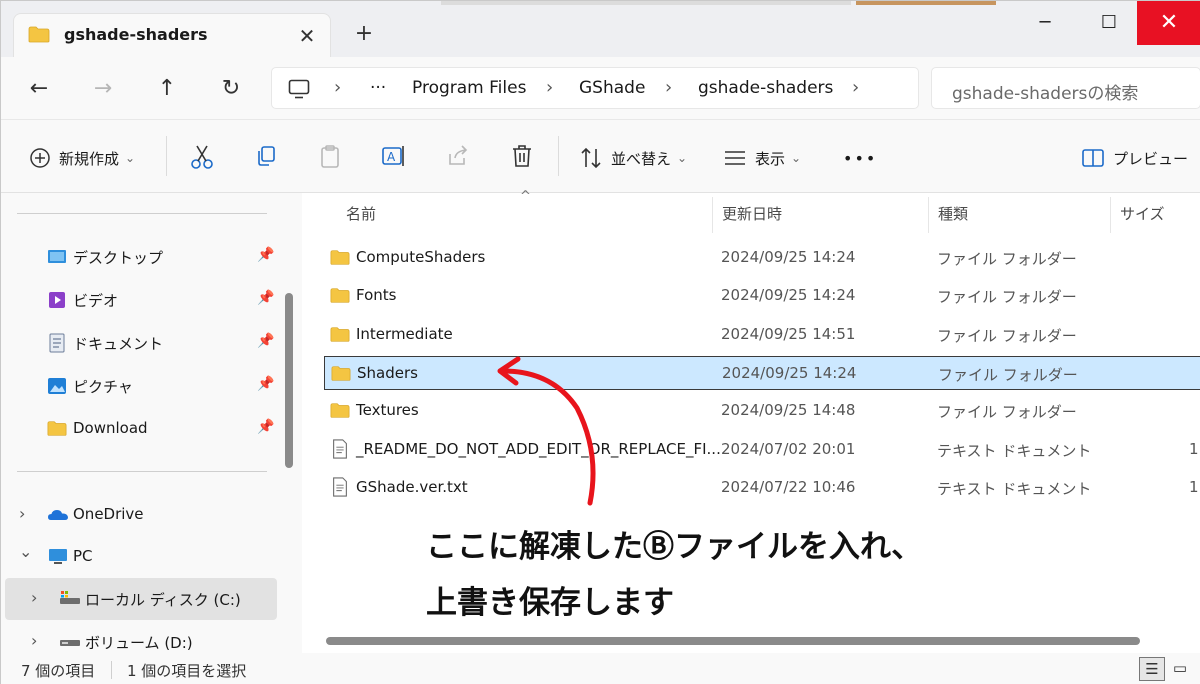 The image size is (1200, 684). Describe the element at coordinates (733, 641) in the screenshot. I see `horizontal-scrollbar` at that location.